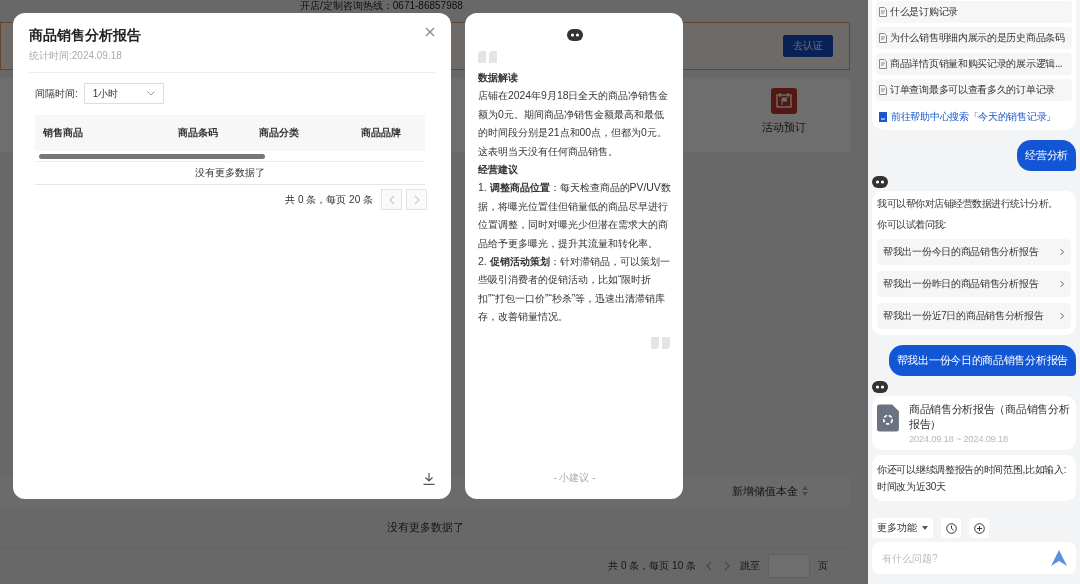 Image resolution: width=1080 pixels, height=584 pixels. What do you see at coordinates (198, 133) in the screenshot?
I see `column-header: 商品条码` at bounding box center [198, 133].